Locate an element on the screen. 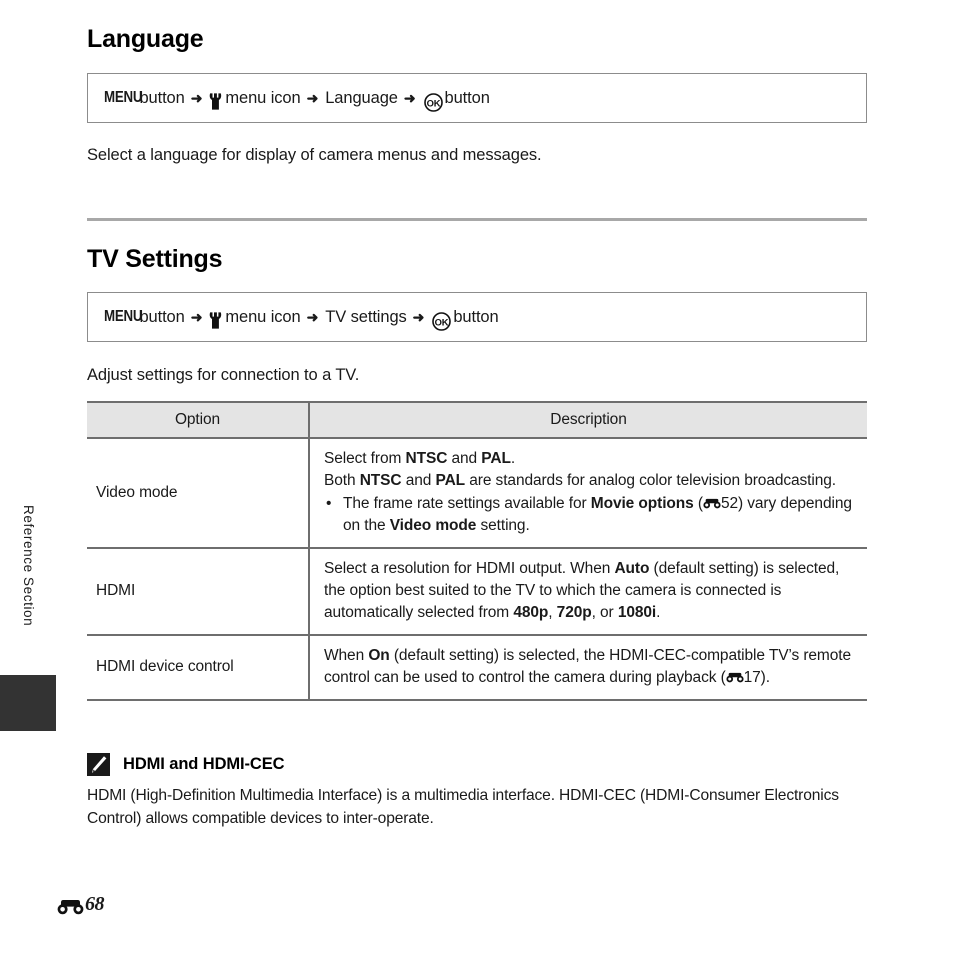 The height and width of the screenshot is (954, 954). text-run: ( is located at coordinates (698, 503).